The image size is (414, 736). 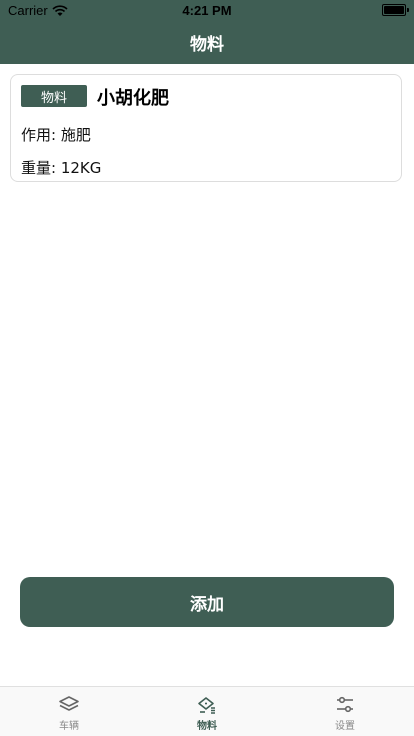 I want to click on tab-bar: 车辆 物料 设置, so click(x=207, y=711).